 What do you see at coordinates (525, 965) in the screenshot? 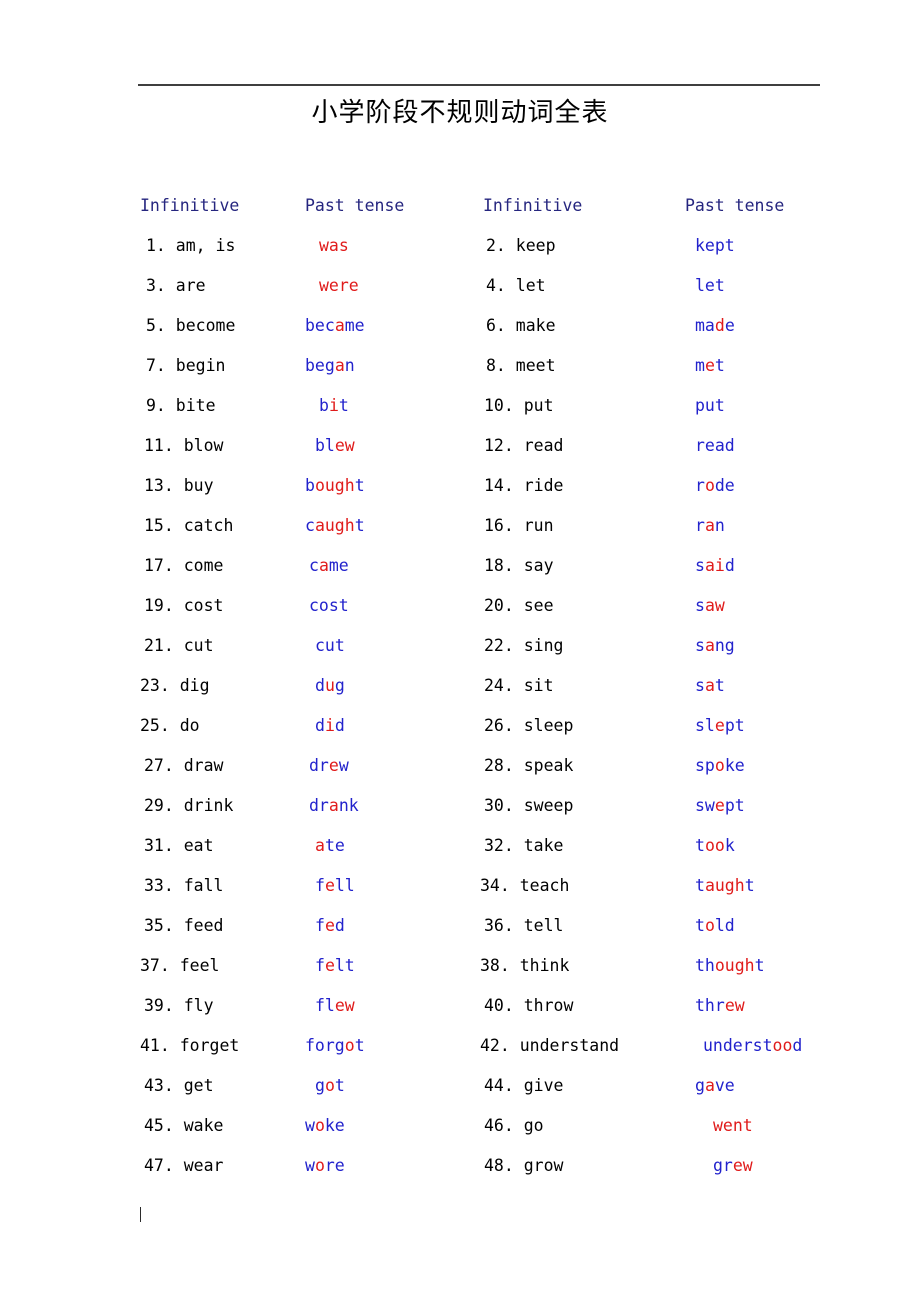
I see `infinitive-cell: 38. think` at bounding box center [525, 965].